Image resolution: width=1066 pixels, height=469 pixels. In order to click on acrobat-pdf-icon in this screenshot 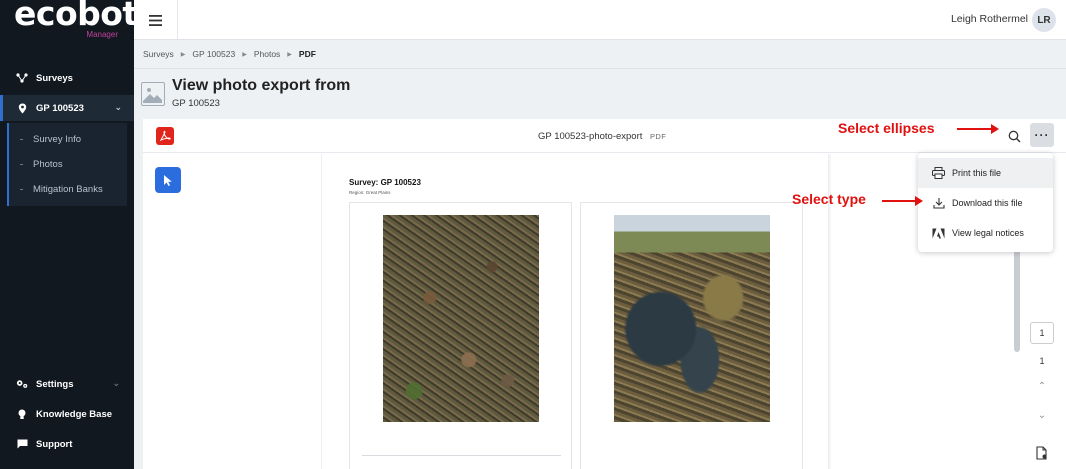, I will do `click(165, 136)`.